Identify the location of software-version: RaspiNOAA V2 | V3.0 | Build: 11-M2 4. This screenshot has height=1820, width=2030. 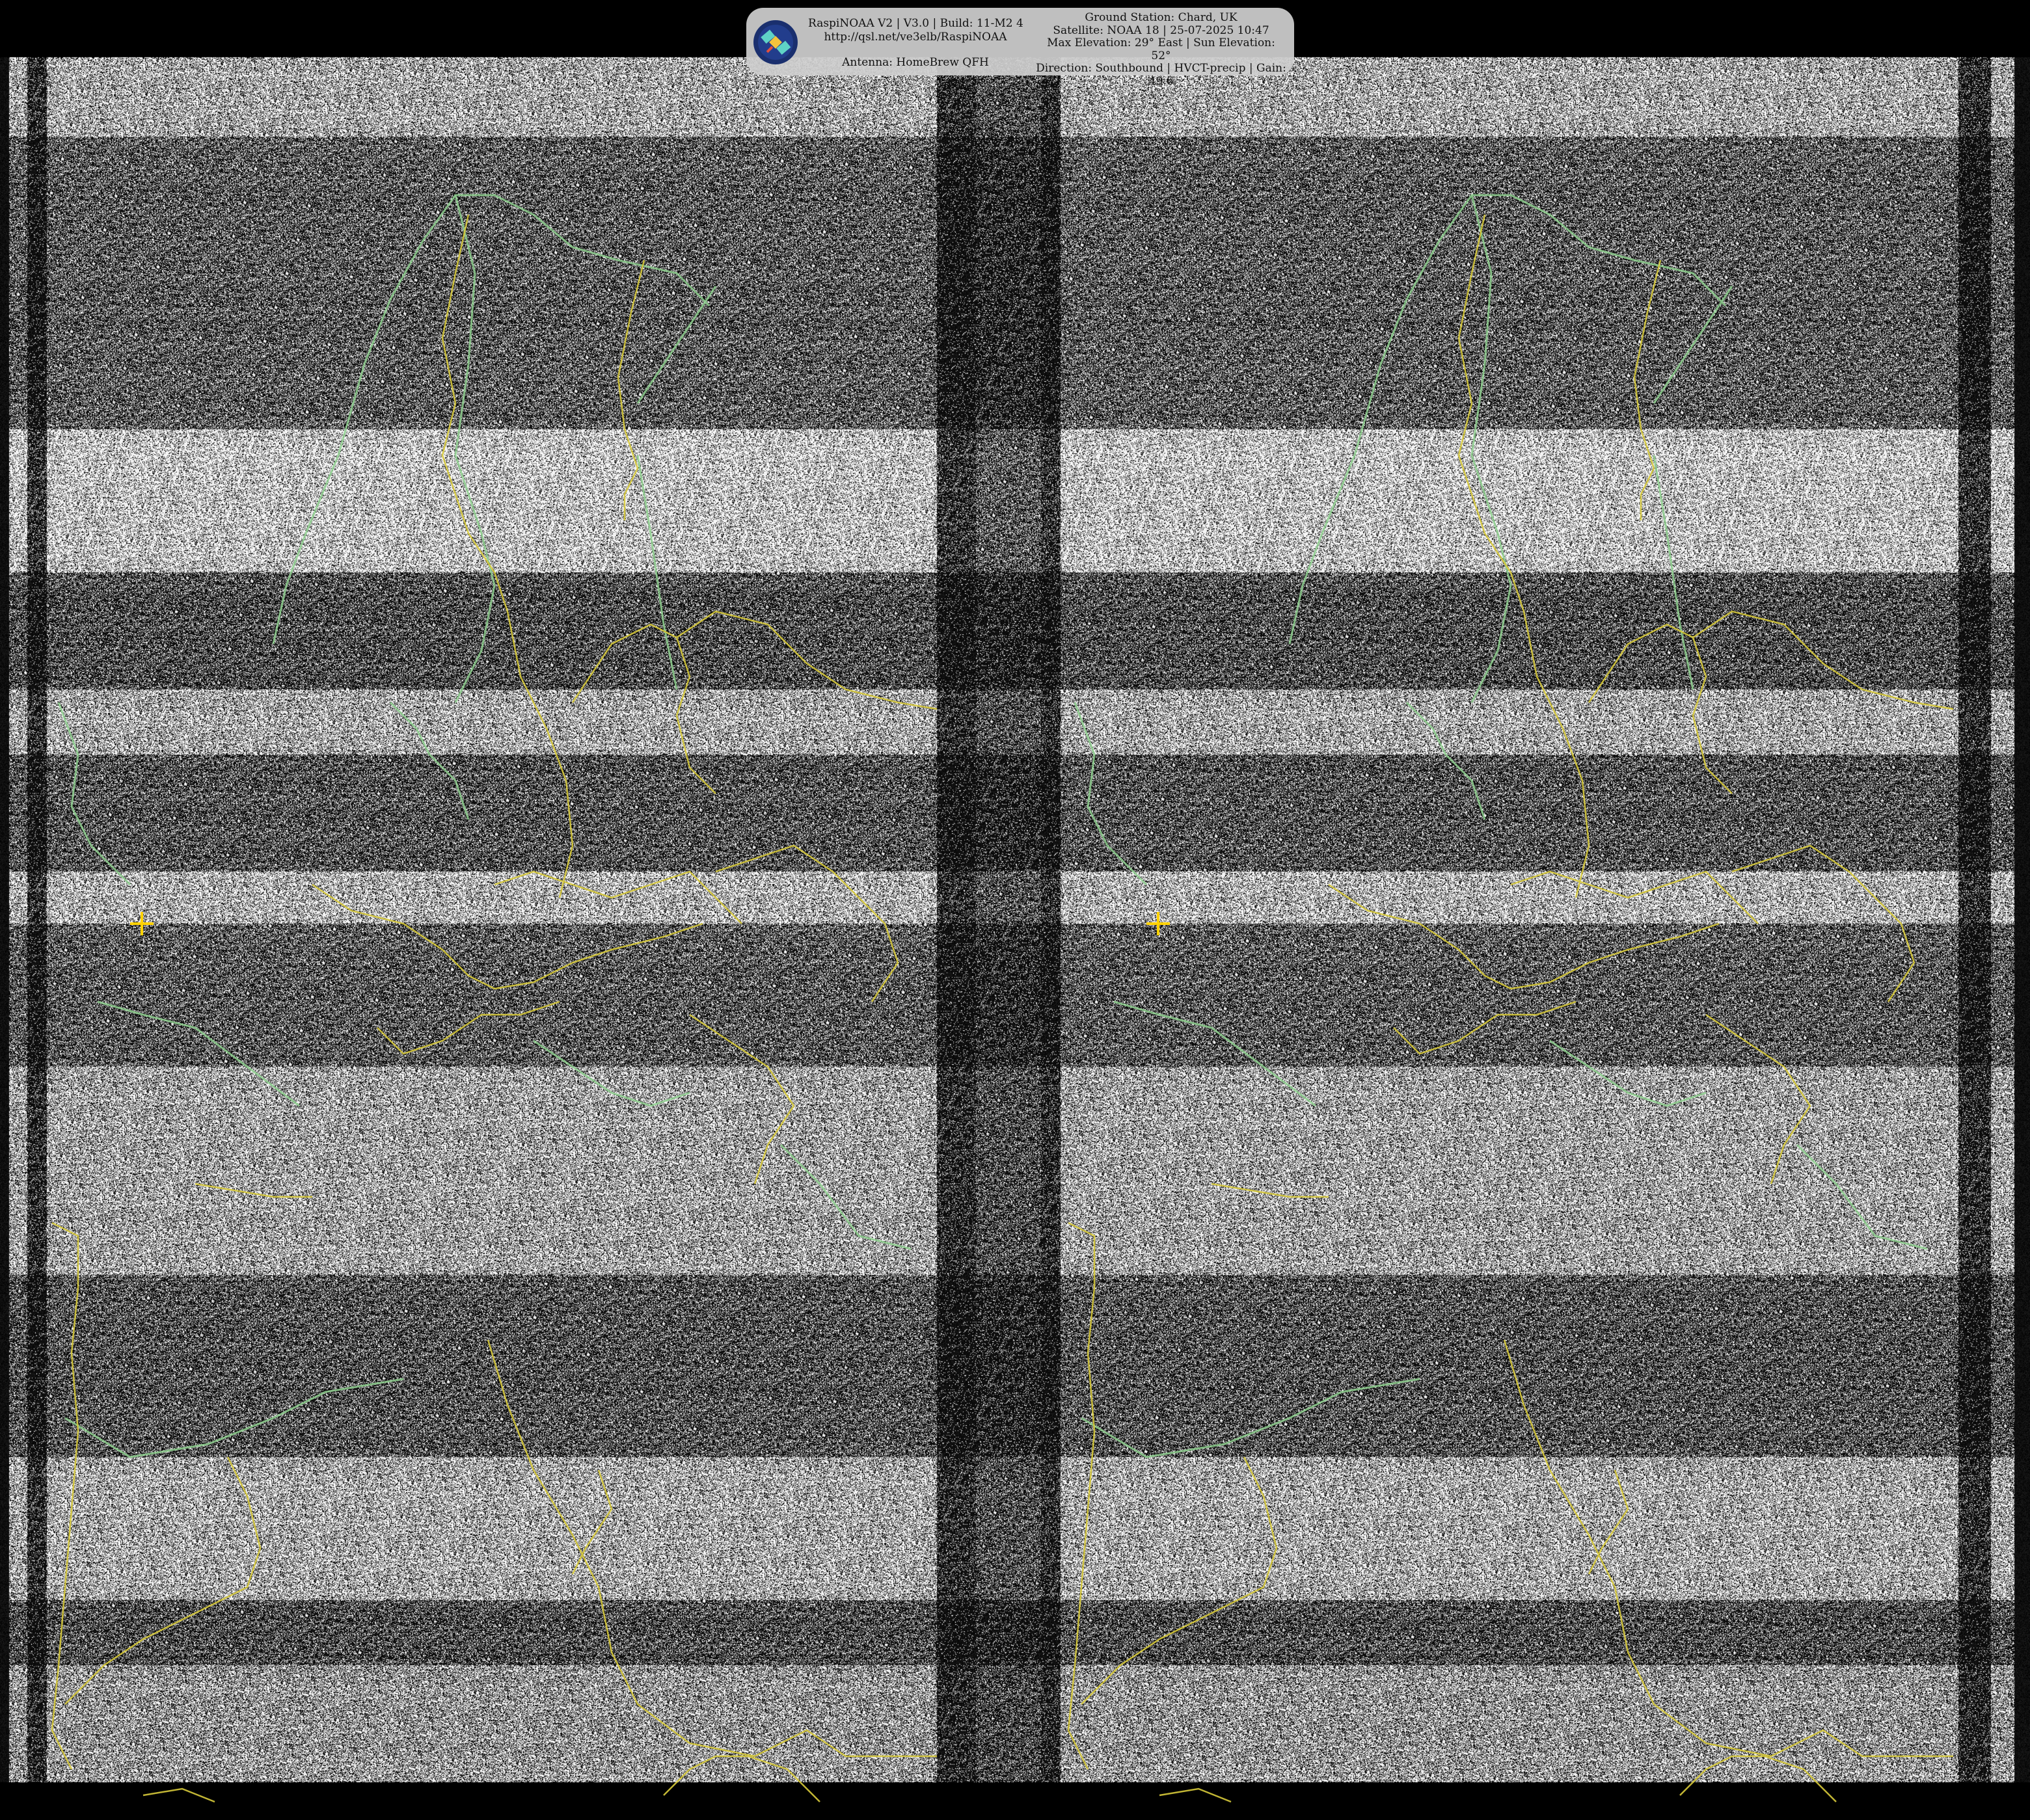
(915, 23).